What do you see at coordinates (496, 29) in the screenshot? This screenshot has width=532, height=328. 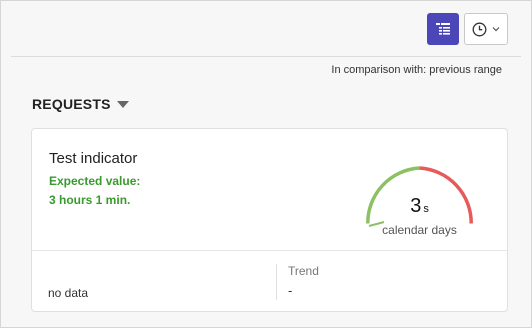 I see `chevron-down-icon` at bounding box center [496, 29].